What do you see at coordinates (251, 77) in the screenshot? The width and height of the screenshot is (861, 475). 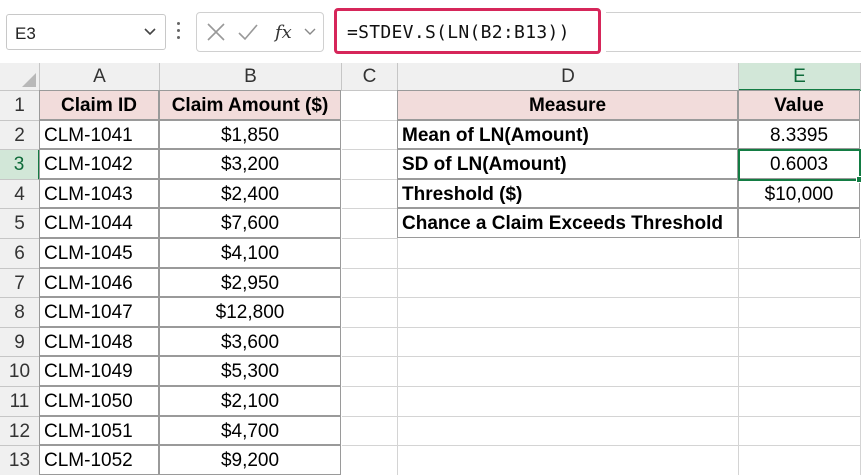 I see `column-header-b: B` at bounding box center [251, 77].